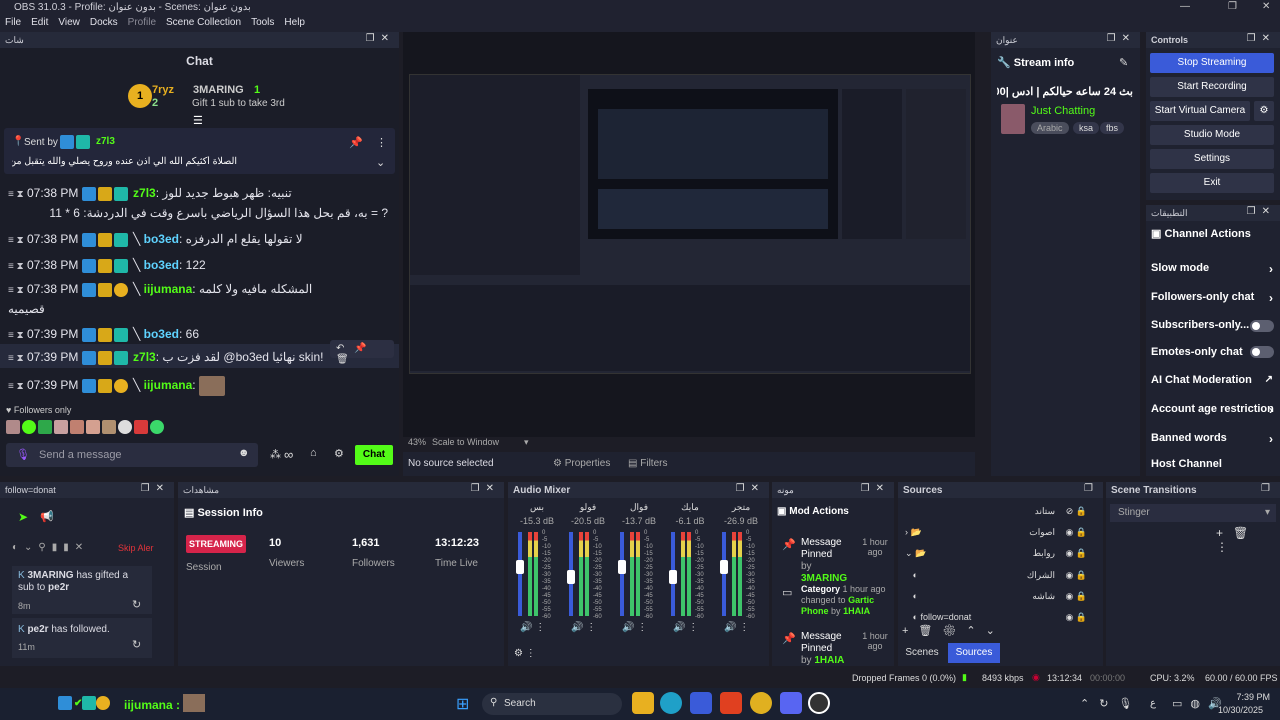 This screenshot has height=720, width=1280. What do you see at coordinates (819, 703) in the screenshot?
I see `obs-icon` at bounding box center [819, 703].